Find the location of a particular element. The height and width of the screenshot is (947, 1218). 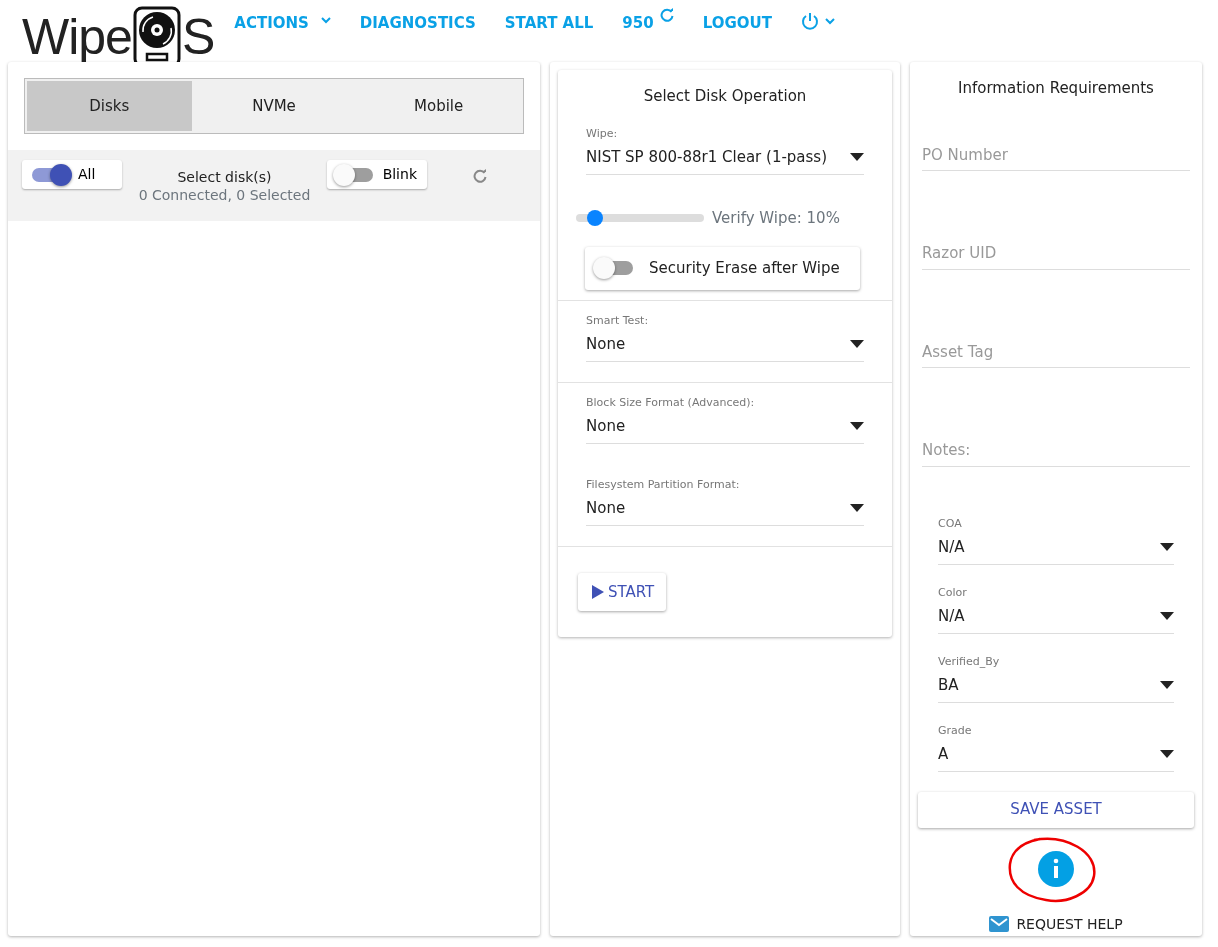

text-field: Asset Tag is located at coordinates (1056, 352).